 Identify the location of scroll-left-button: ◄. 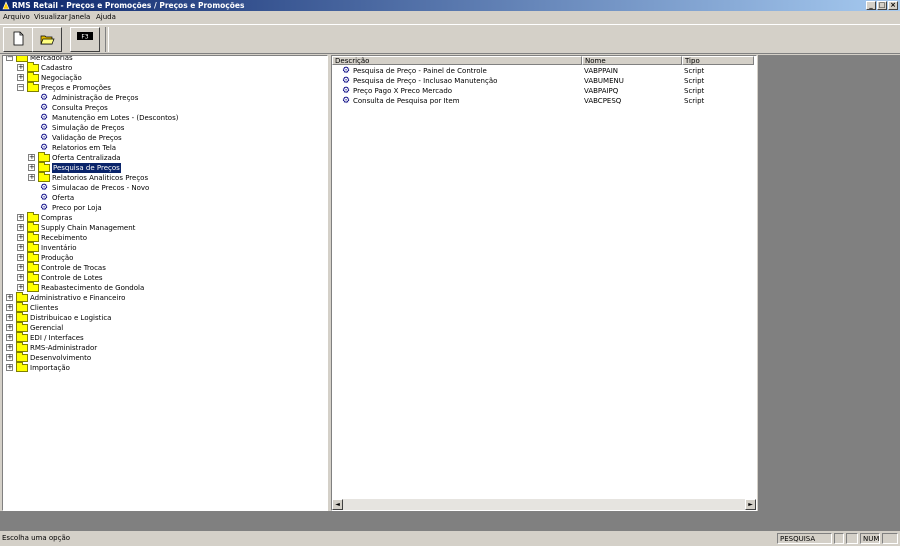
(337, 504).